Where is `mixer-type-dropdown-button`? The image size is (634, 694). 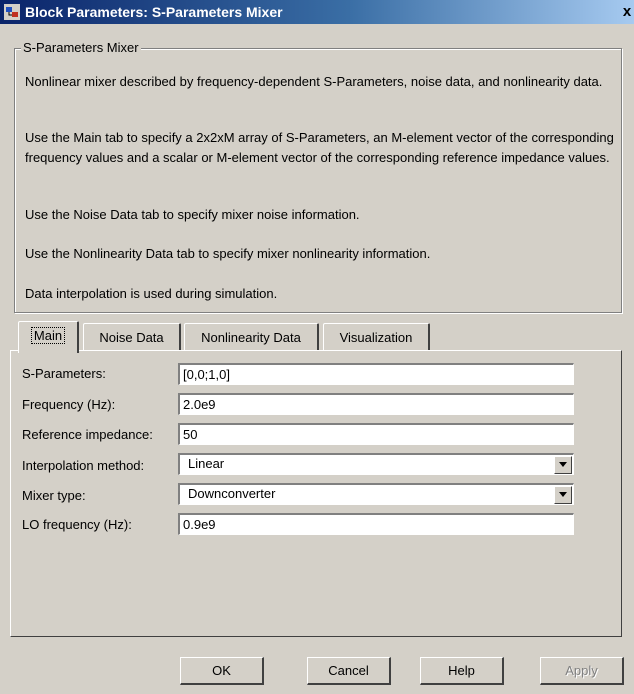 mixer-type-dropdown-button is located at coordinates (563, 495).